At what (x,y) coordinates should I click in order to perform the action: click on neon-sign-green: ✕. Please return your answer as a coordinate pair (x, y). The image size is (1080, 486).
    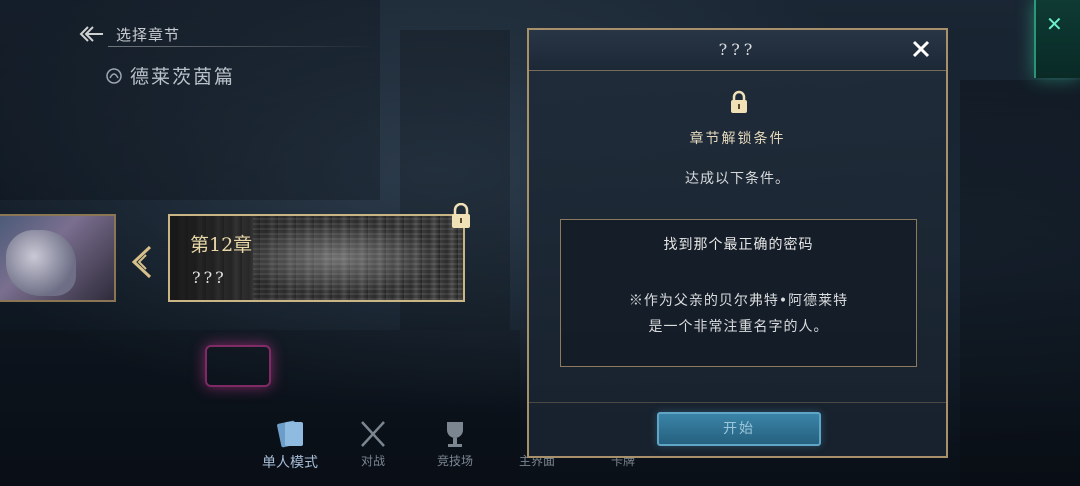
    Looking at the image, I should click on (1057, 39).